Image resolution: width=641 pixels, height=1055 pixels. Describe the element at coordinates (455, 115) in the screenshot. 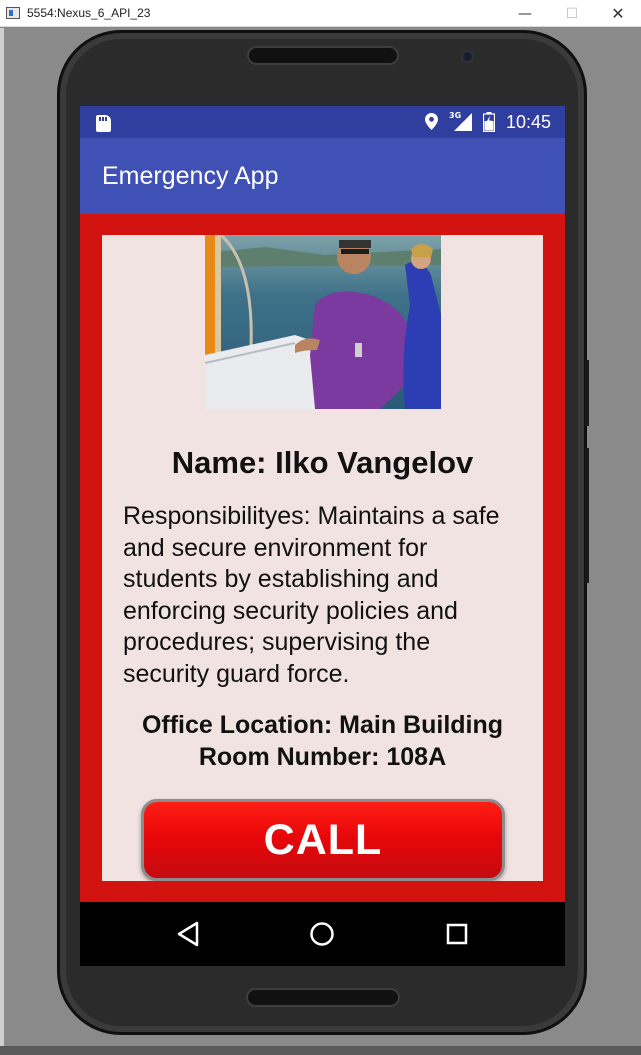

I see `network-type-label: 3G` at that location.